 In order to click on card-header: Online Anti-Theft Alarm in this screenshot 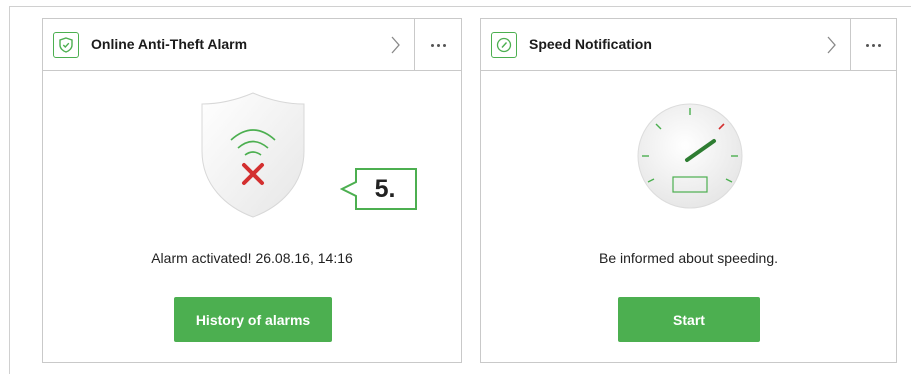, I will do `click(252, 45)`.